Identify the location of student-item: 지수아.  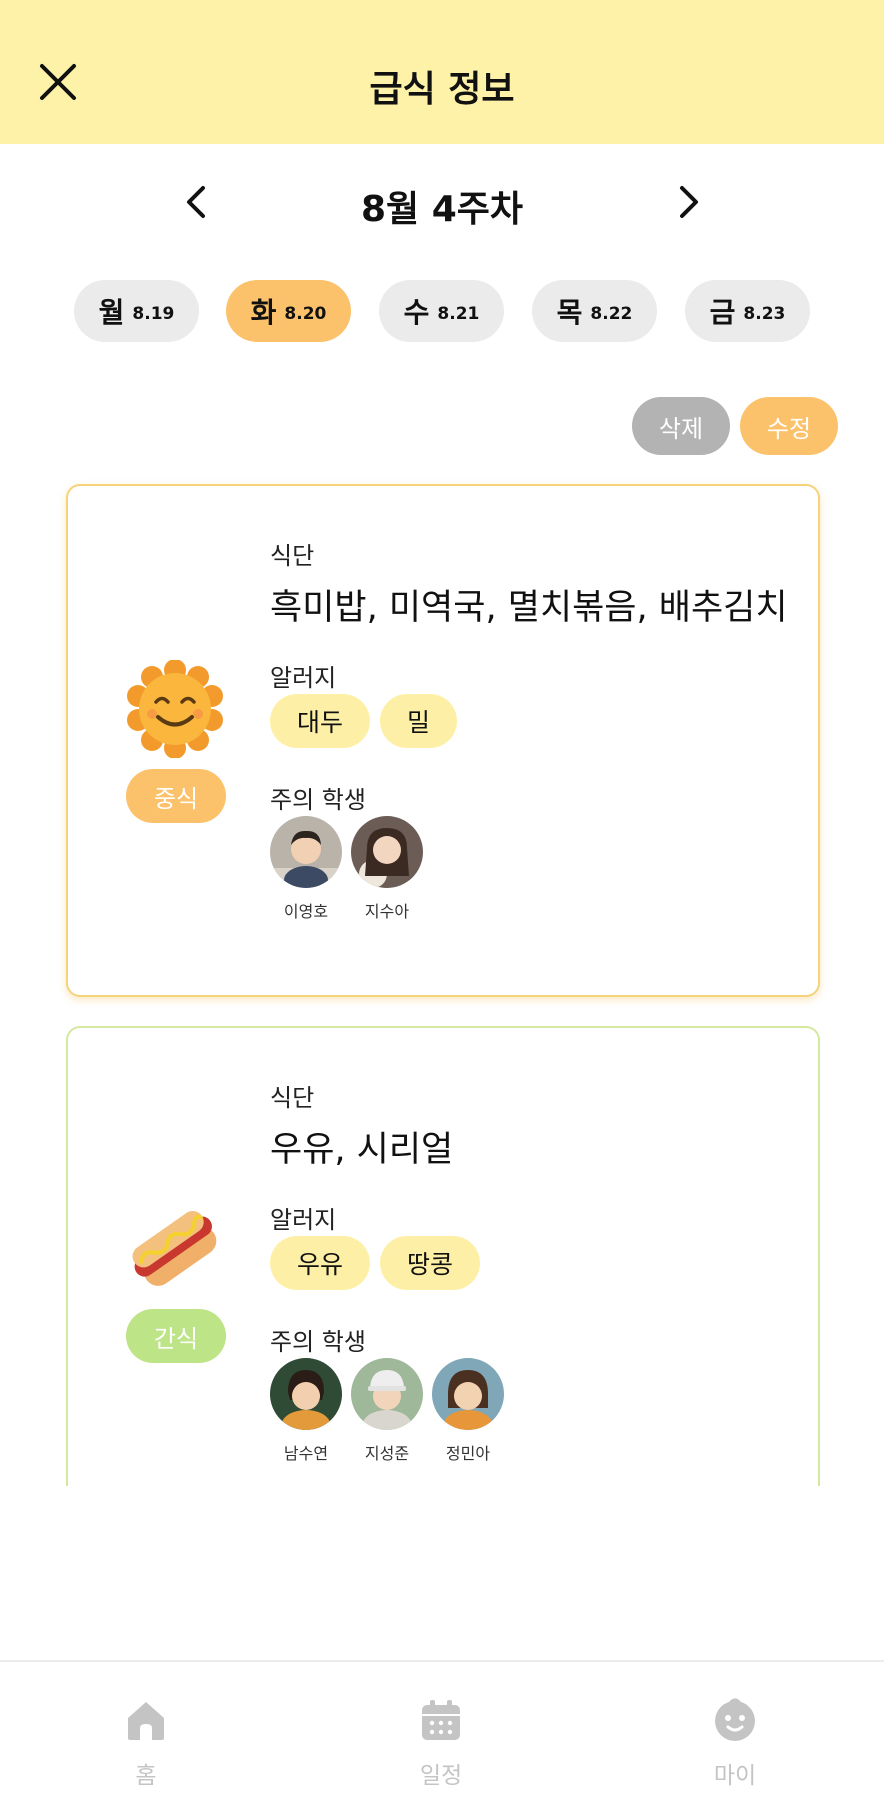
(387, 869).